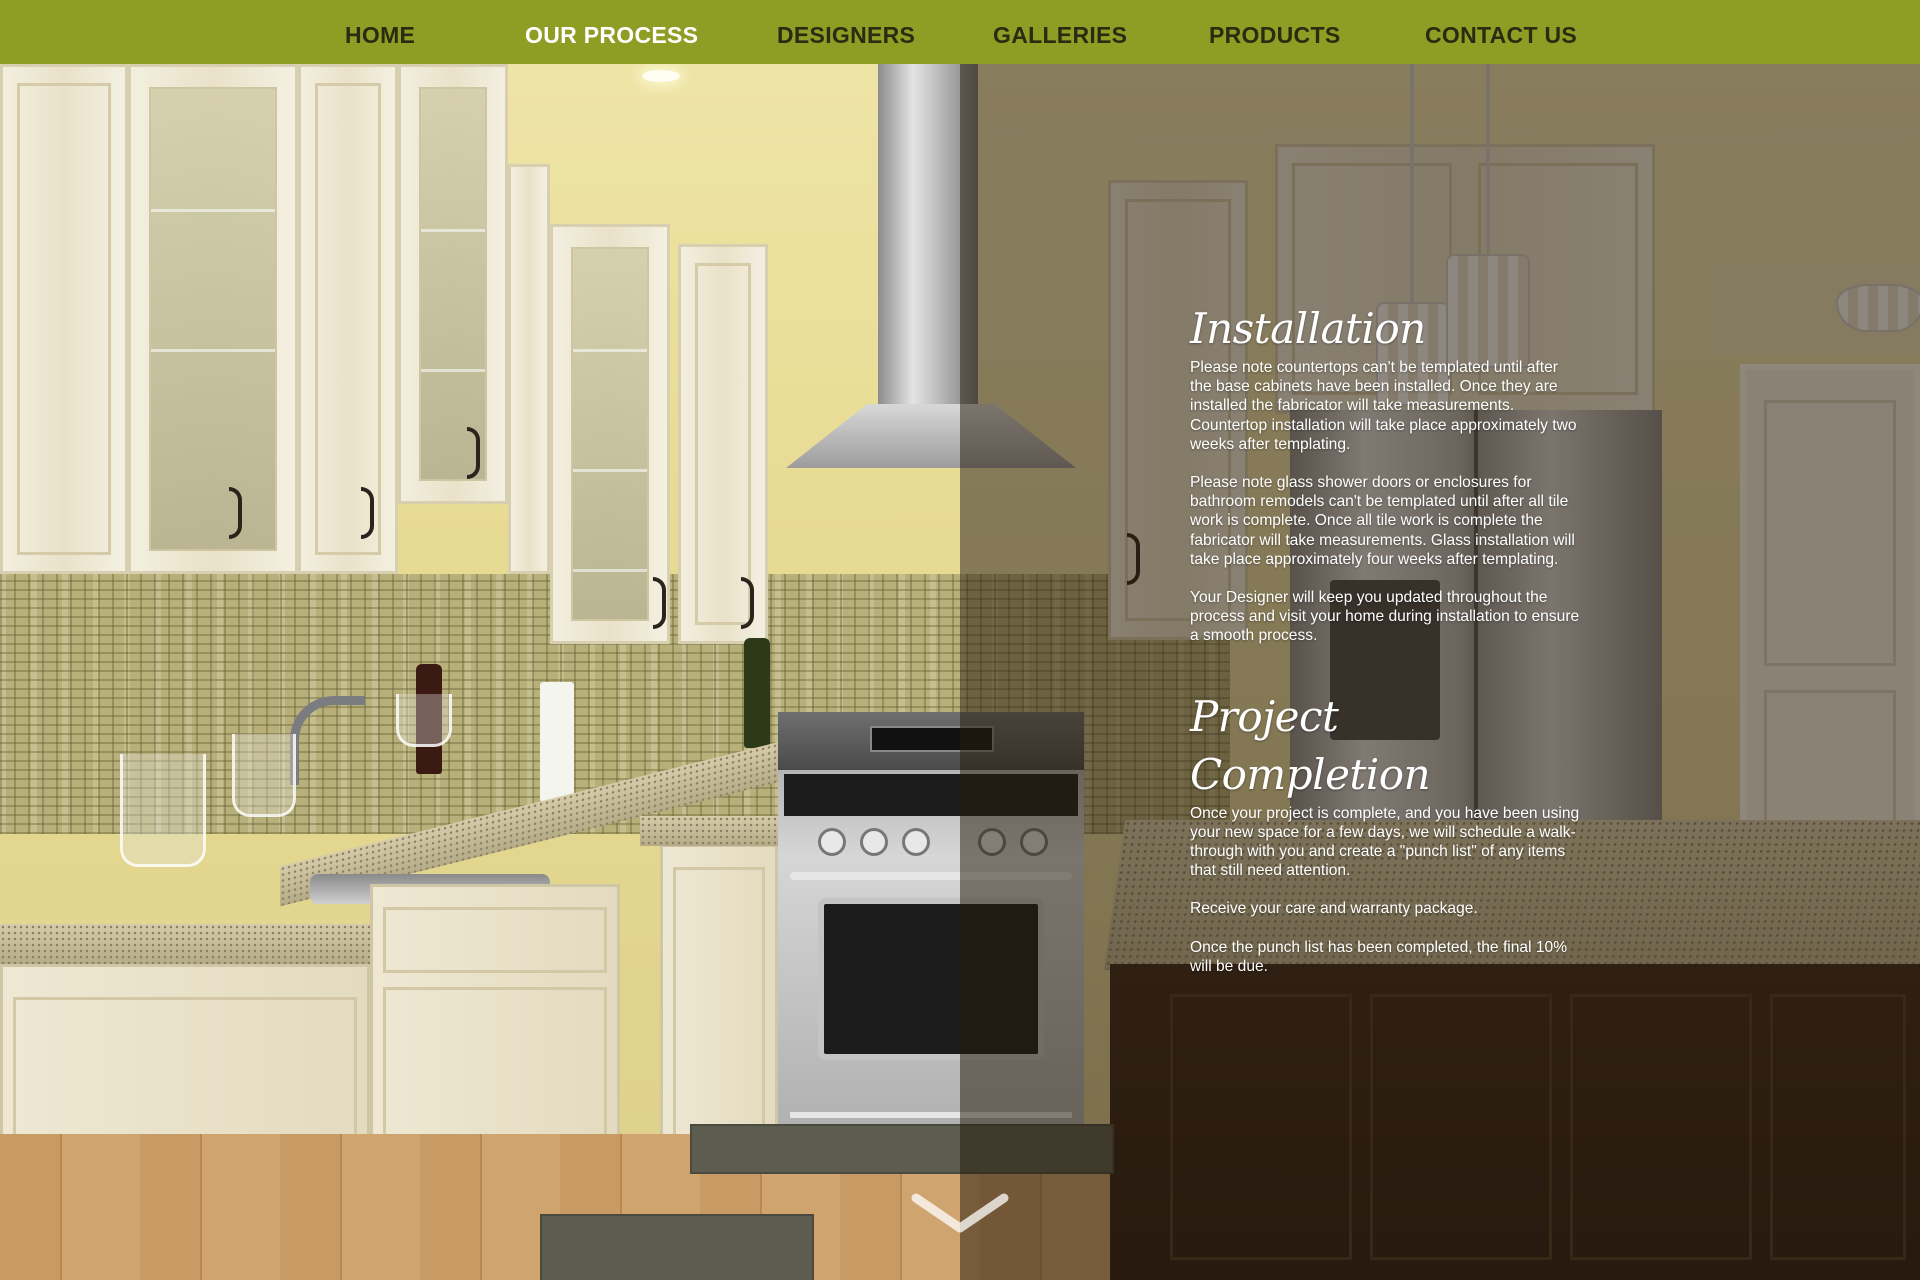 This screenshot has height=1280, width=1920. I want to click on faucet-icon, so click(327, 740).